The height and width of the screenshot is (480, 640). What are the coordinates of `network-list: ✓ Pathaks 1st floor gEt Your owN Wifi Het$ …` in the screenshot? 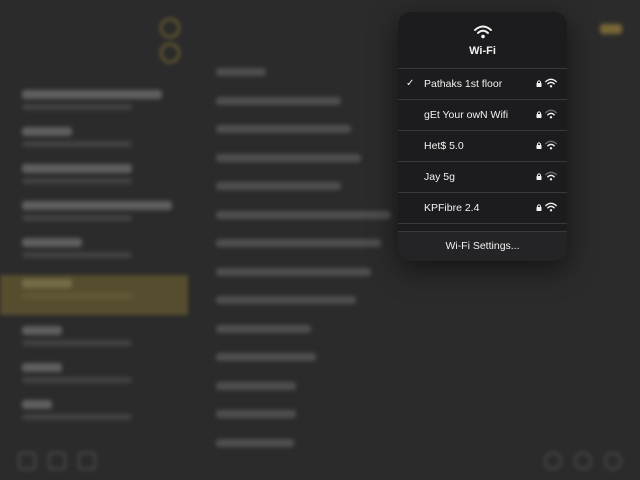 It's located at (482, 150).